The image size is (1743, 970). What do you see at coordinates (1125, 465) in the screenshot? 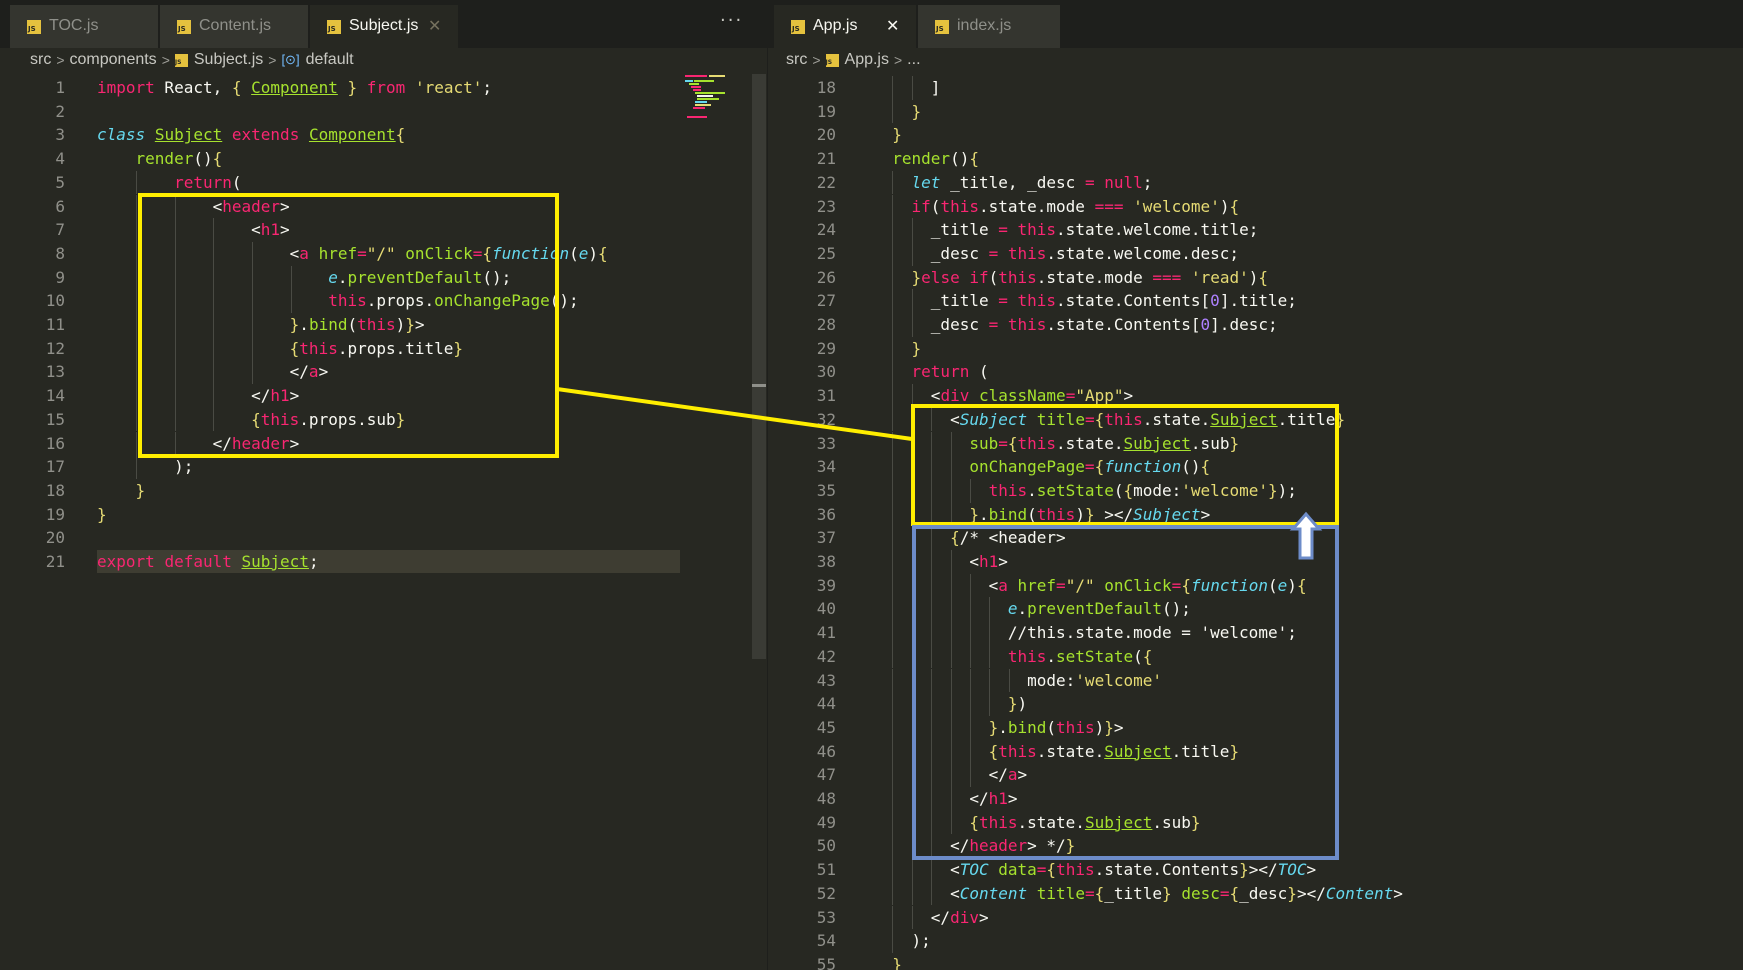
I see `subject-component-highlight-box` at bounding box center [1125, 465].